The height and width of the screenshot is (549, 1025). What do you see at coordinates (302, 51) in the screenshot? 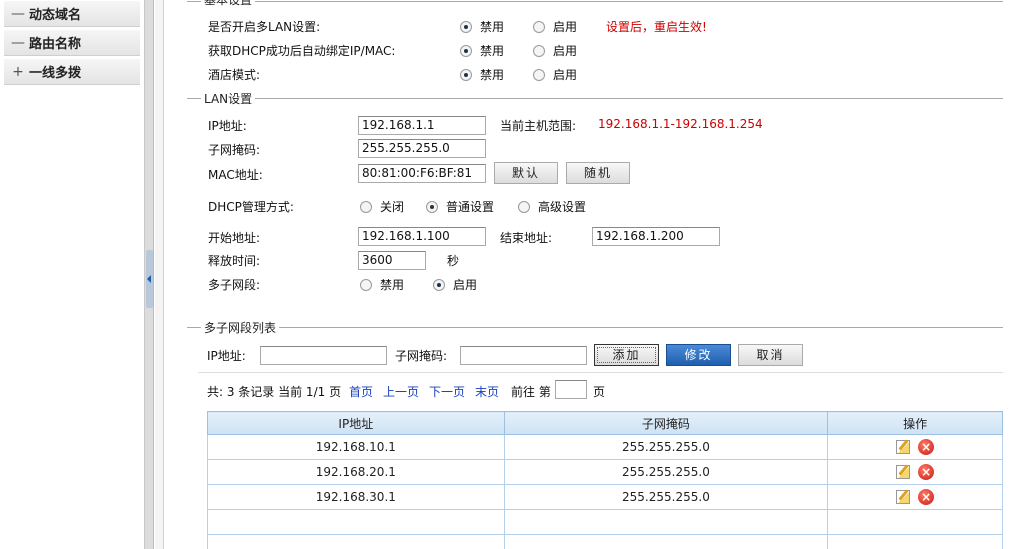
I see `dhcp-bind-label: 获取DHCP成功后自动绑定IP/MAC:` at bounding box center [302, 51].